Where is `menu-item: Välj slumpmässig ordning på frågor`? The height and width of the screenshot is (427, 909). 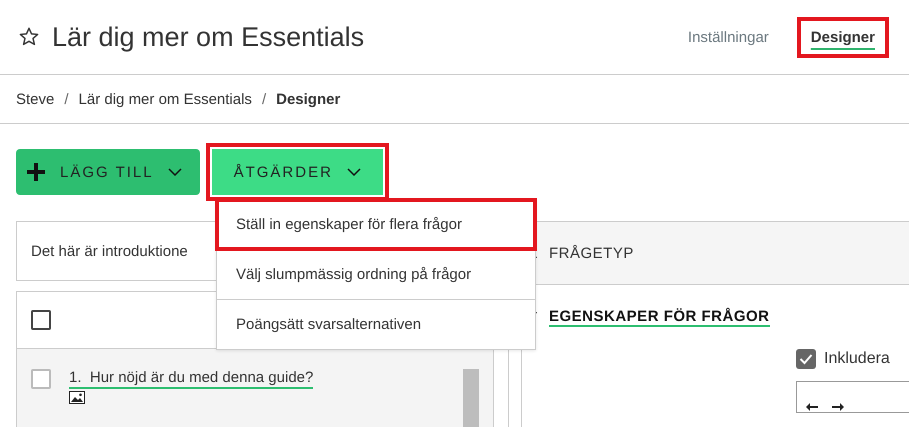
menu-item: Välj slumpmässig ordning på frågor is located at coordinates (376, 274).